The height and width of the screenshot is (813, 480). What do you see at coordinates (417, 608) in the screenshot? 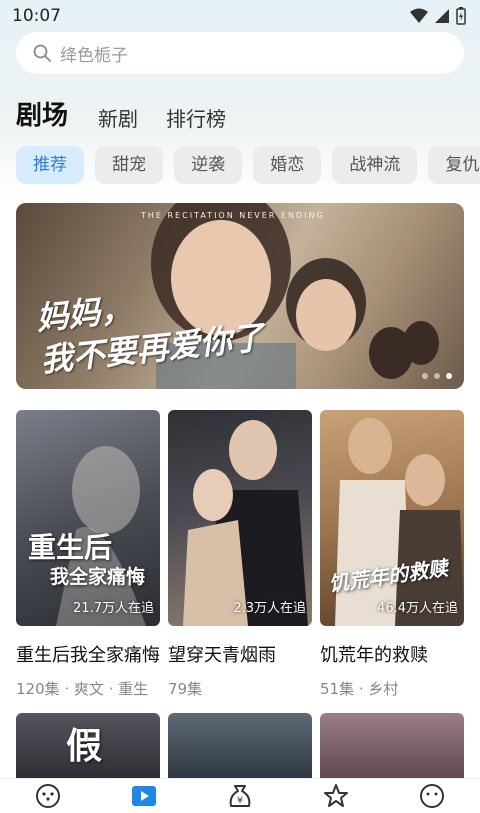
I see `view-count: 46.4万人在追` at bounding box center [417, 608].